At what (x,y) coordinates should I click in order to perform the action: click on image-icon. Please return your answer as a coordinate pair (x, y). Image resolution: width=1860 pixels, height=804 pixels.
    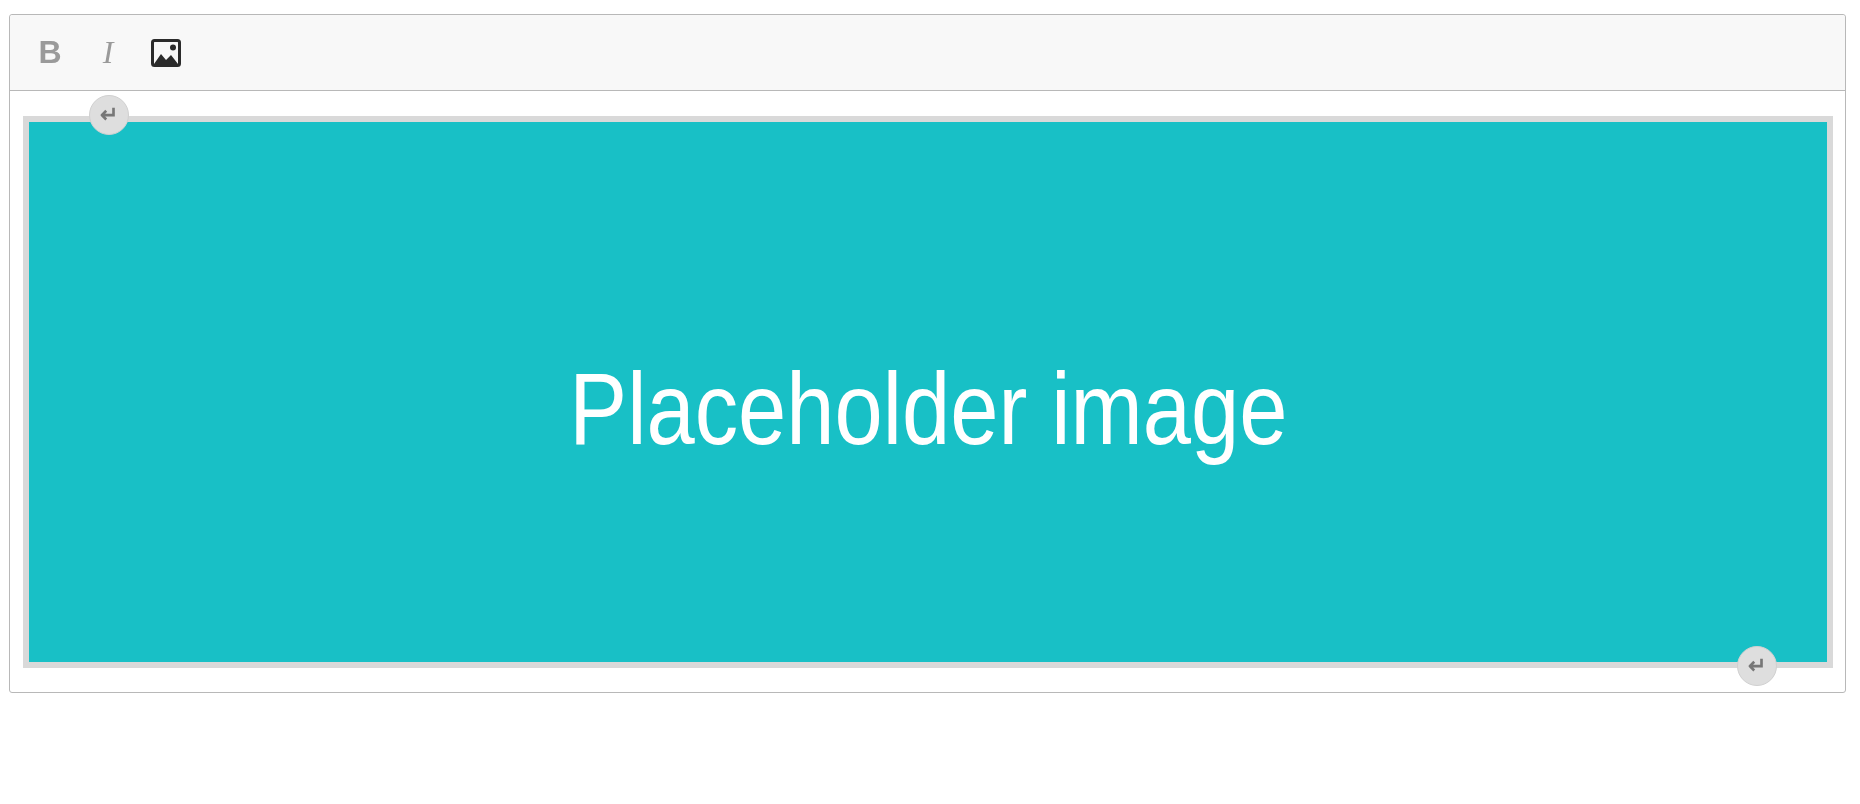
    Looking at the image, I should click on (166, 52).